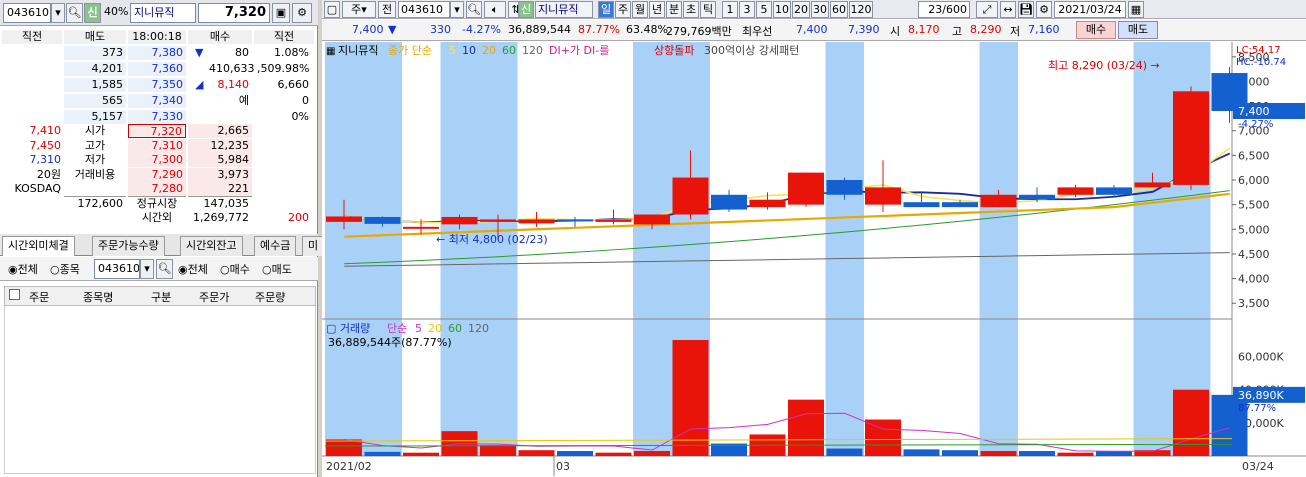 The image size is (1306, 477). Describe the element at coordinates (1136, 9) in the screenshot. I see `calendar-icon: ▦` at that location.